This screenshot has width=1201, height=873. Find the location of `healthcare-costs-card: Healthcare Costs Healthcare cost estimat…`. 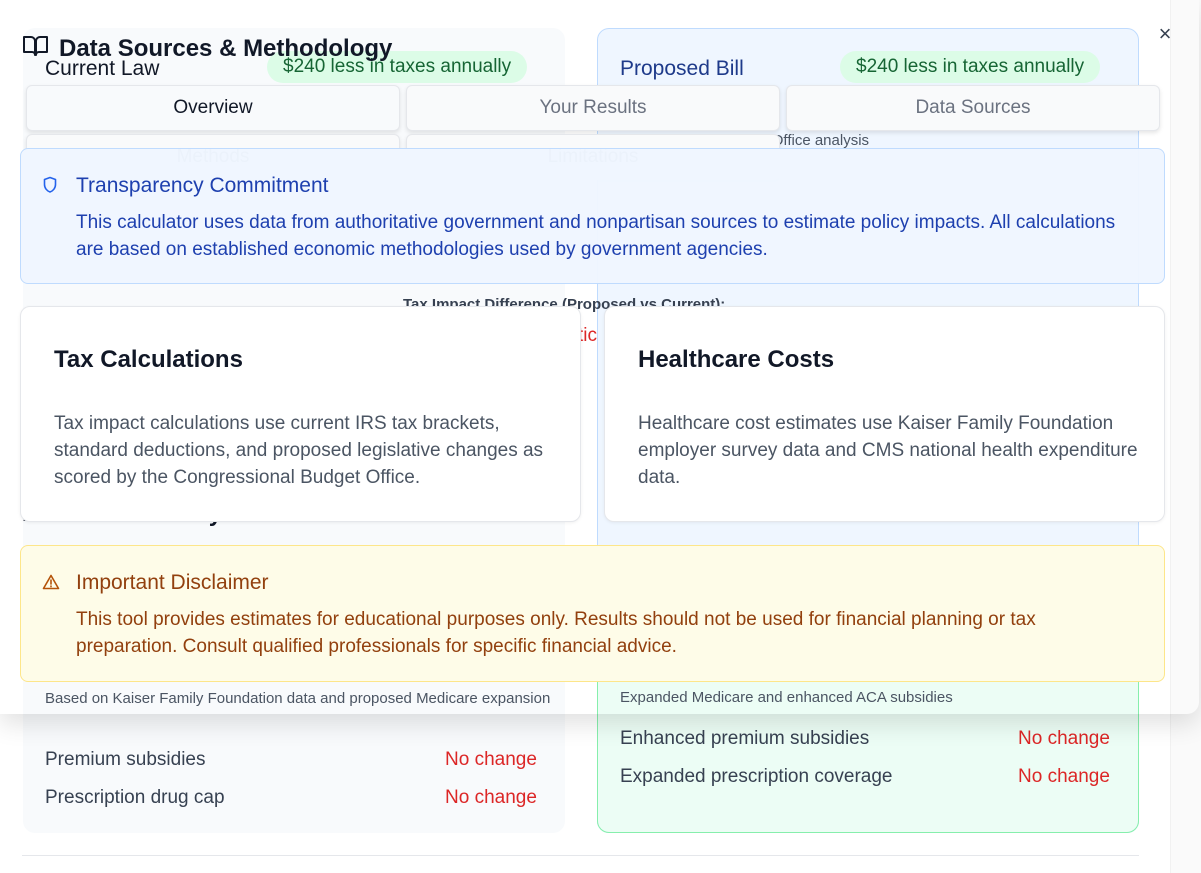

healthcare-costs-card: Healthcare Costs Healthcare cost estimat… is located at coordinates (884, 414).